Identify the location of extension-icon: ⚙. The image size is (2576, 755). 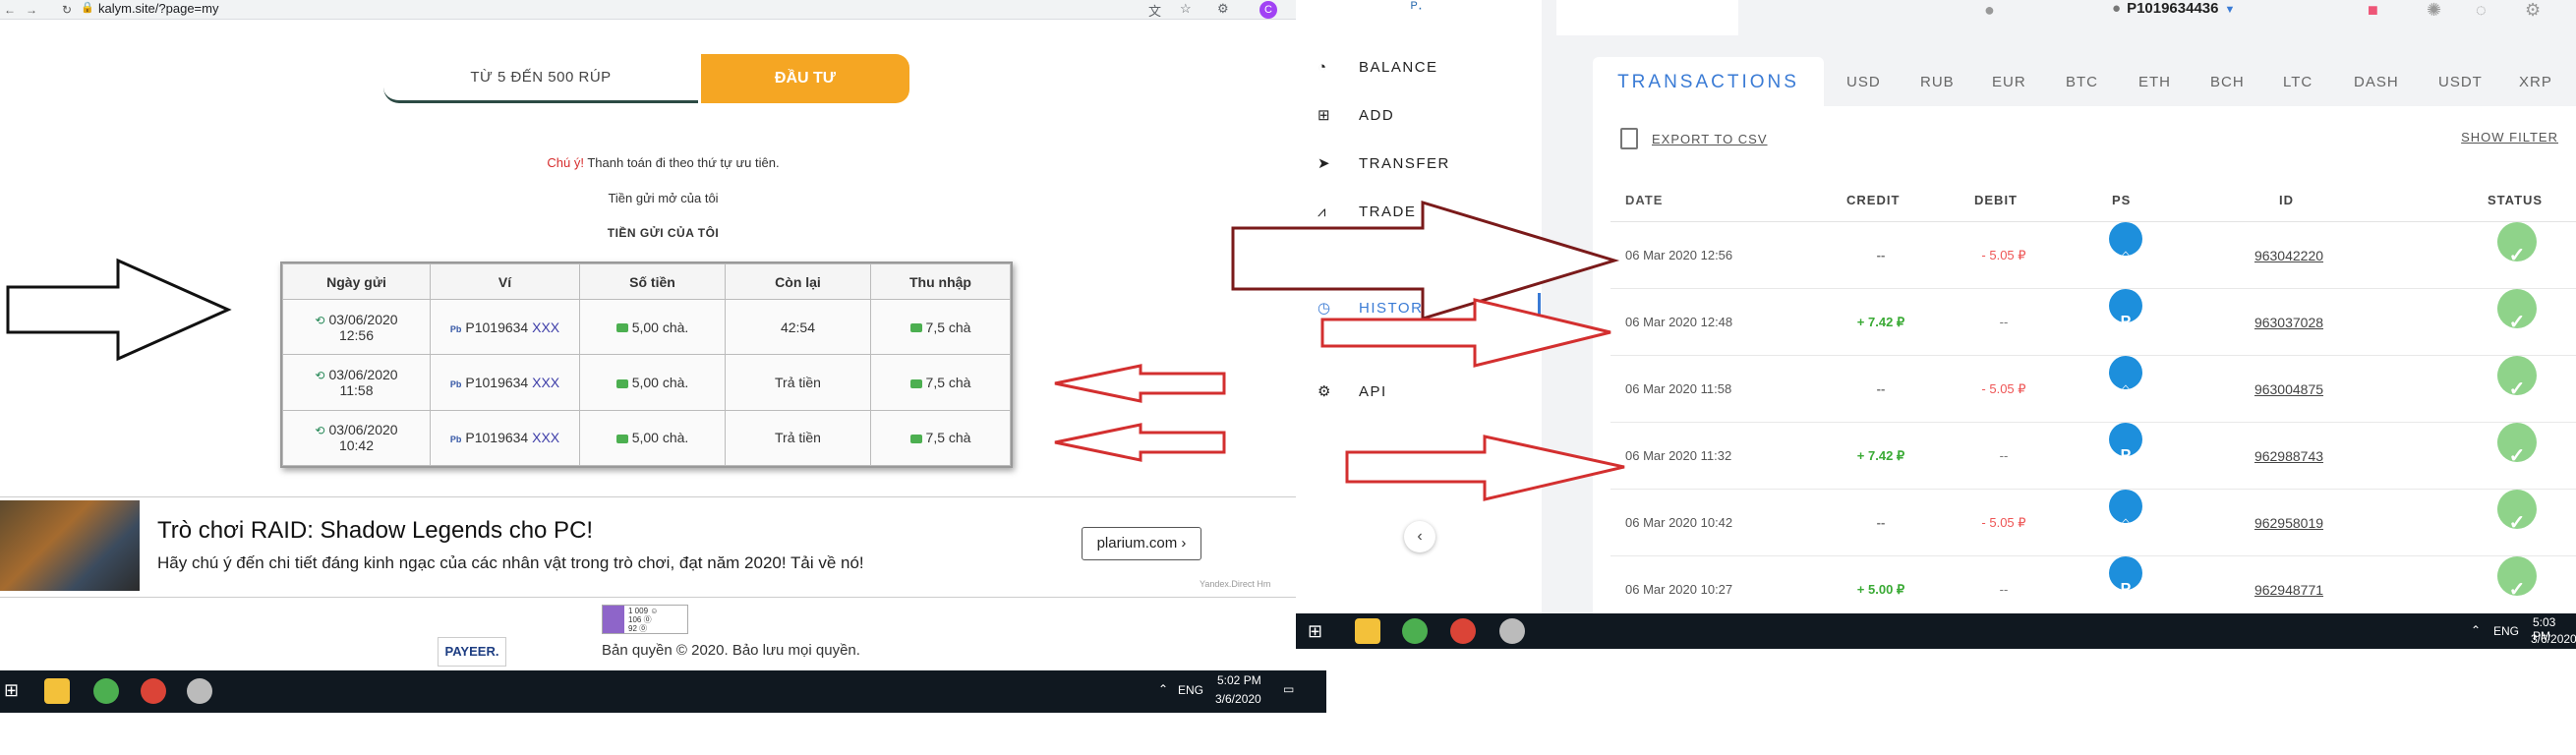
(1223, 9).